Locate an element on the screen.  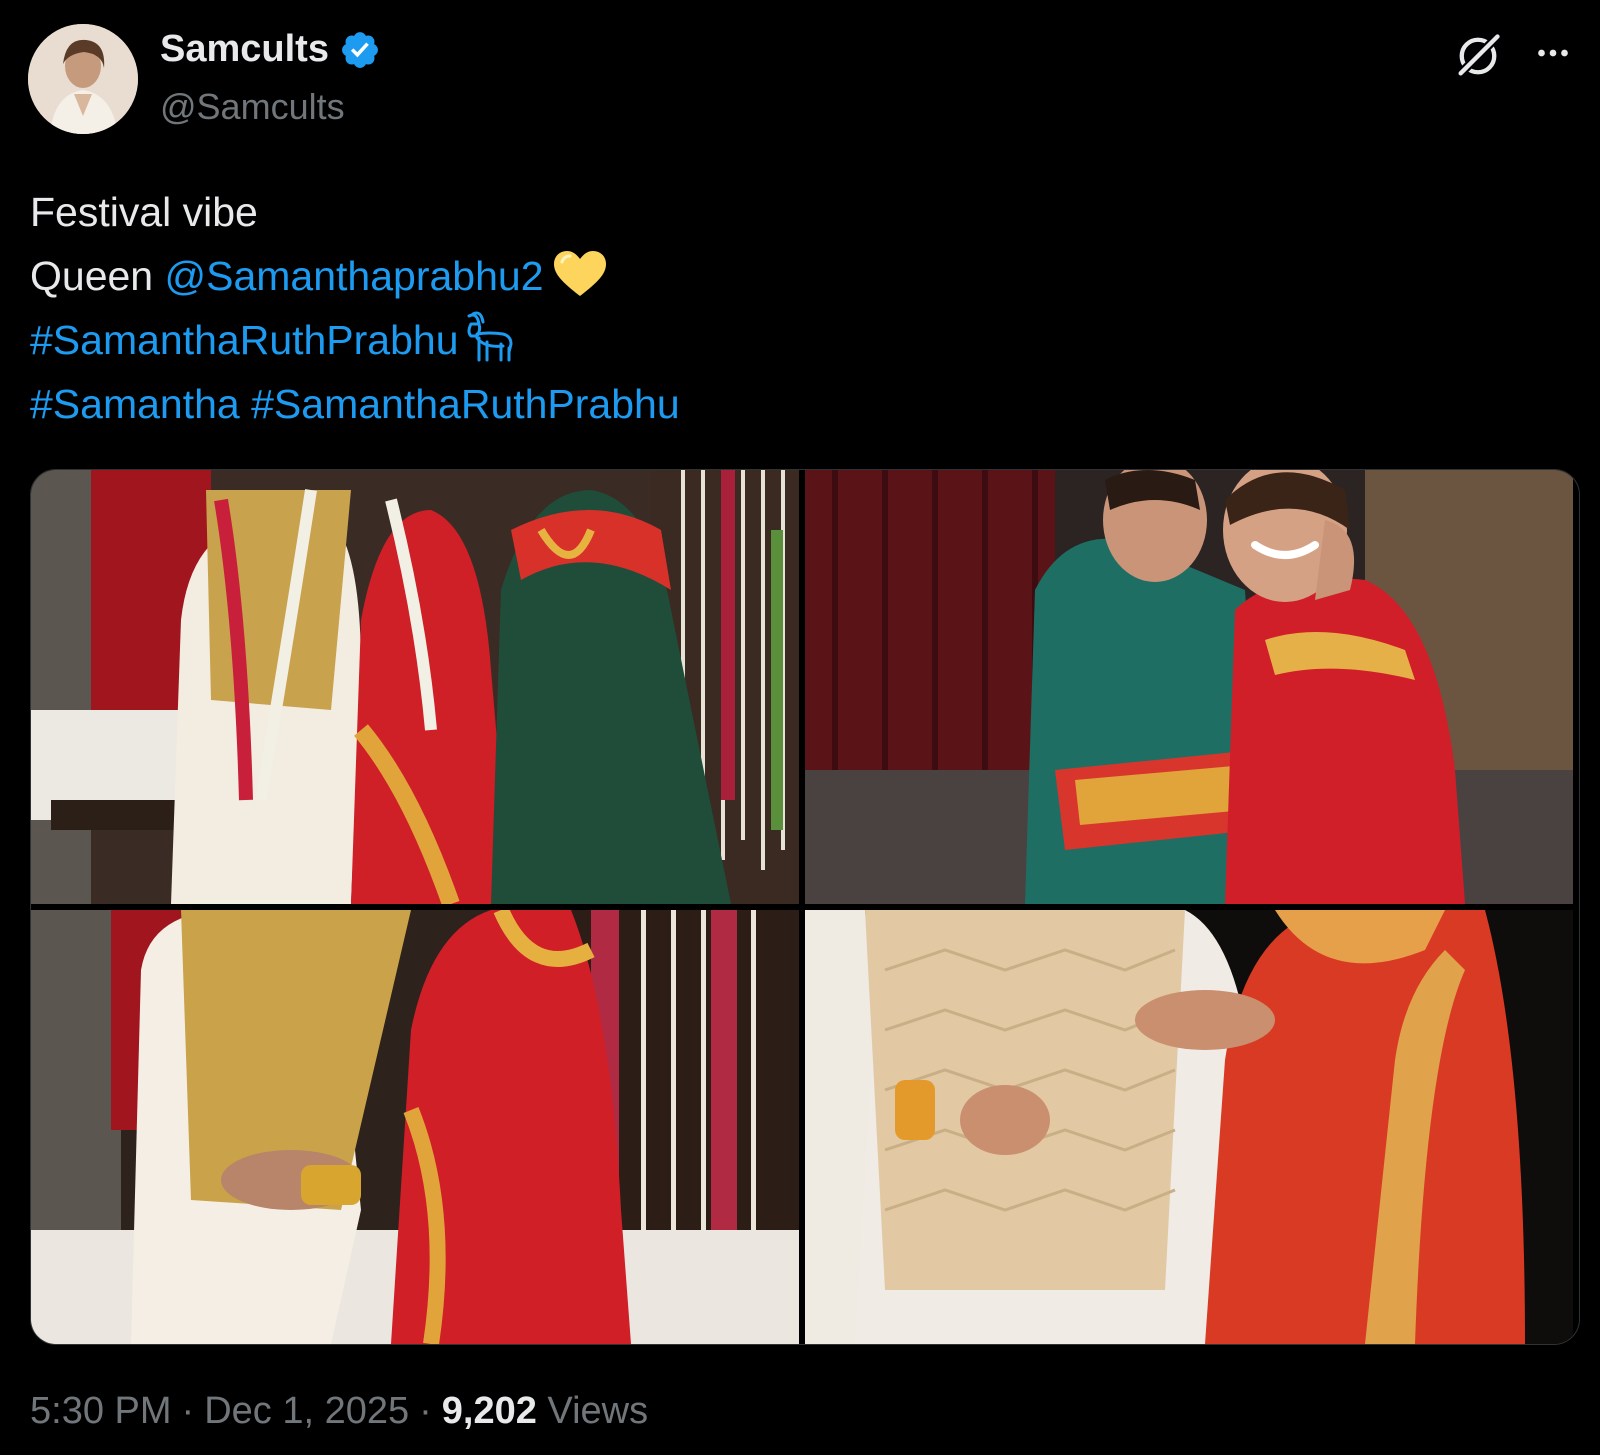
avatar is located at coordinates (83, 79).